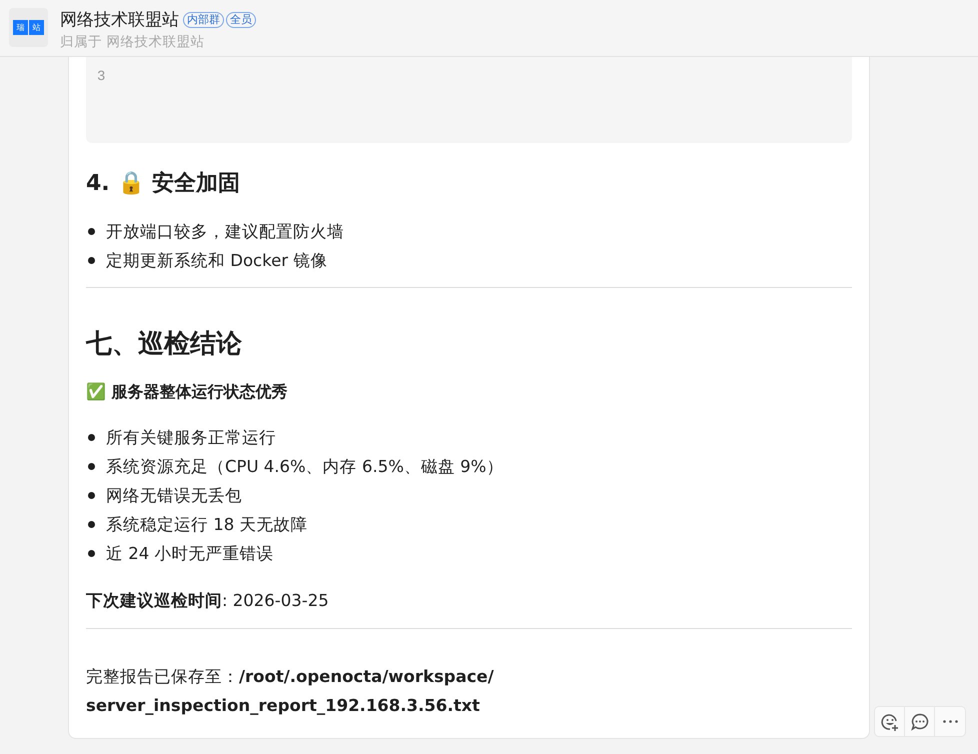 The image size is (978, 754). Describe the element at coordinates (133, 42) in the screenshot. I see `group-subtitle: 归属于 网络技术联盟站` at that location.